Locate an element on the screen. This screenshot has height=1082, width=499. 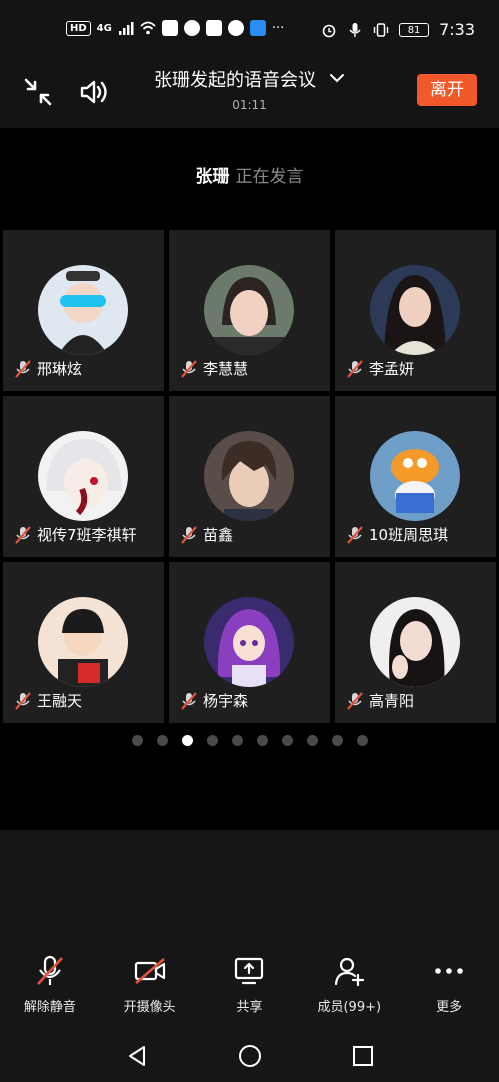
battery-indicator: 81 is located at coordinates (414, 29).